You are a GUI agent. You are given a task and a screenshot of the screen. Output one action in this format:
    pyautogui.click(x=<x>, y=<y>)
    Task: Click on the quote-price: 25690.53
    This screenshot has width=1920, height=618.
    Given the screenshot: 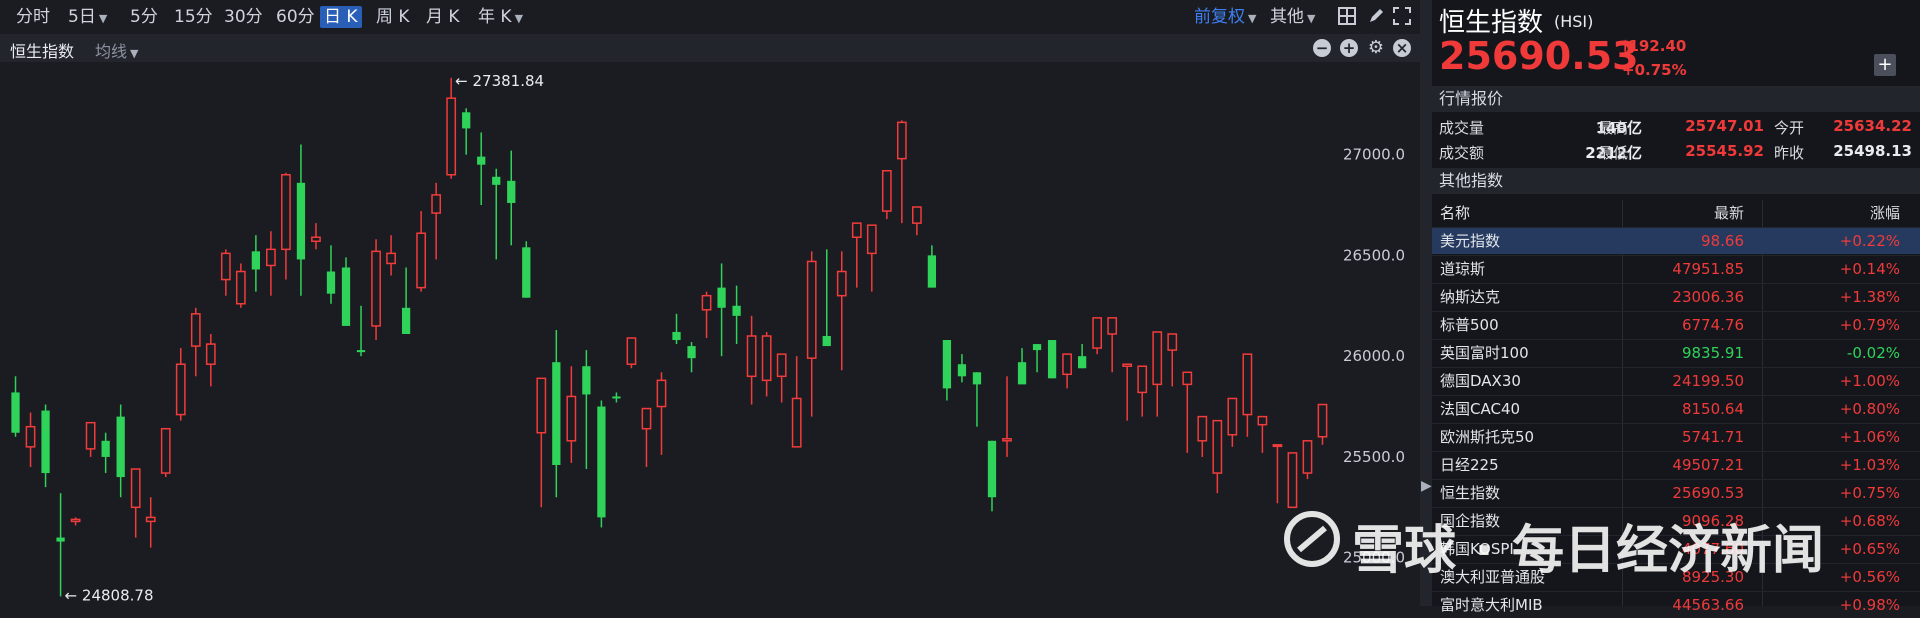 What is the action you would take?
    pyautogui.click(x=1539, y=56)
    